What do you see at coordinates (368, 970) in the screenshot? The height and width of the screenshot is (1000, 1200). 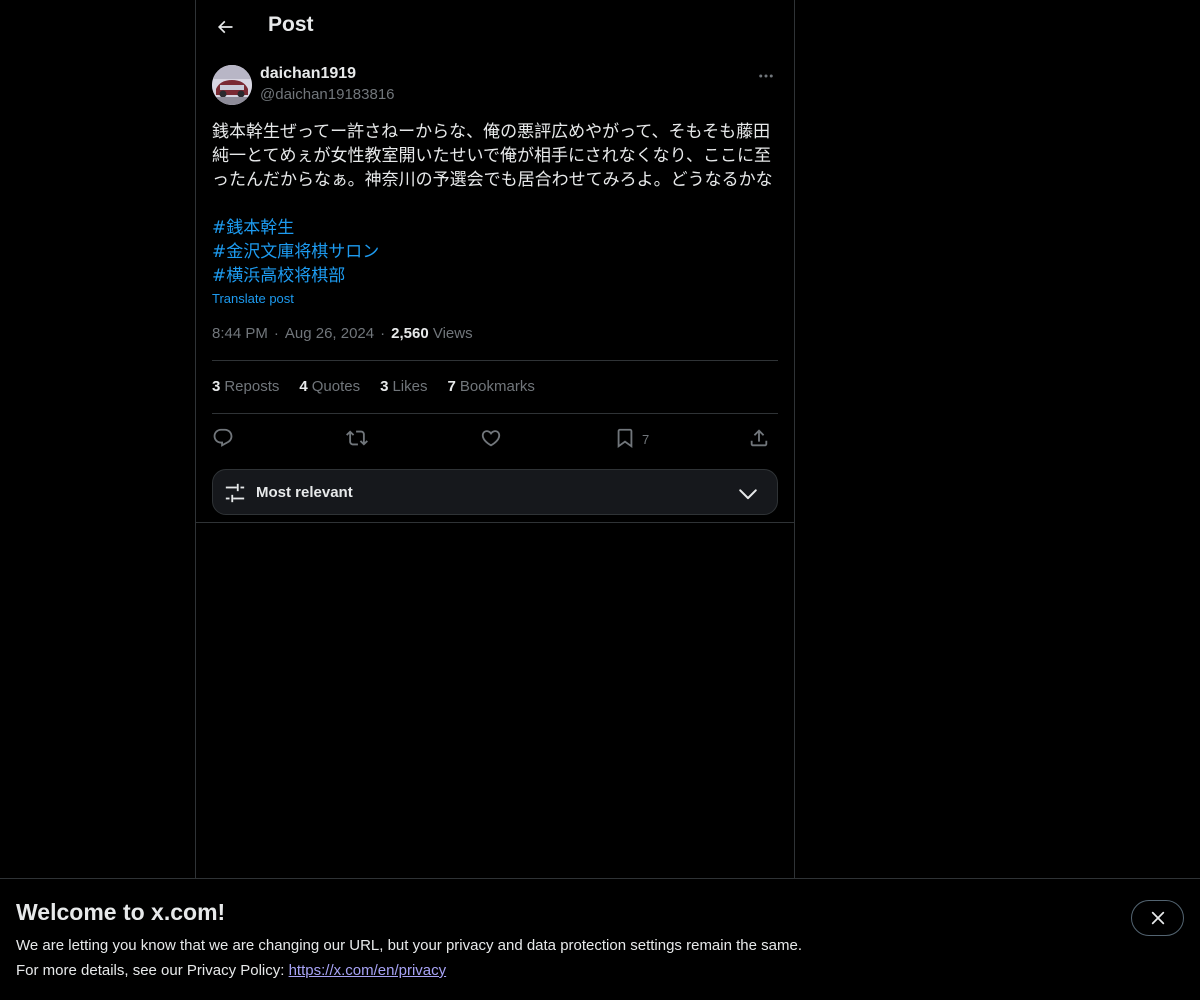 I see `privacy-policy-link: https://x.com/en/privacy` at bounding box center [368, 970].